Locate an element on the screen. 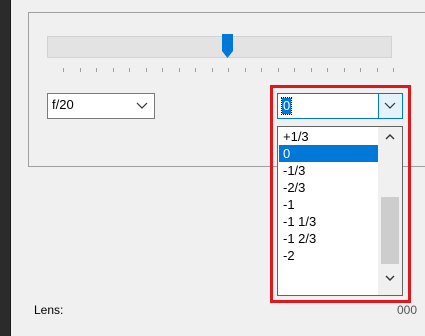 This screenshot has width=425, height=336. aperture-combo: f/20 is located at coordinates (101, 106).